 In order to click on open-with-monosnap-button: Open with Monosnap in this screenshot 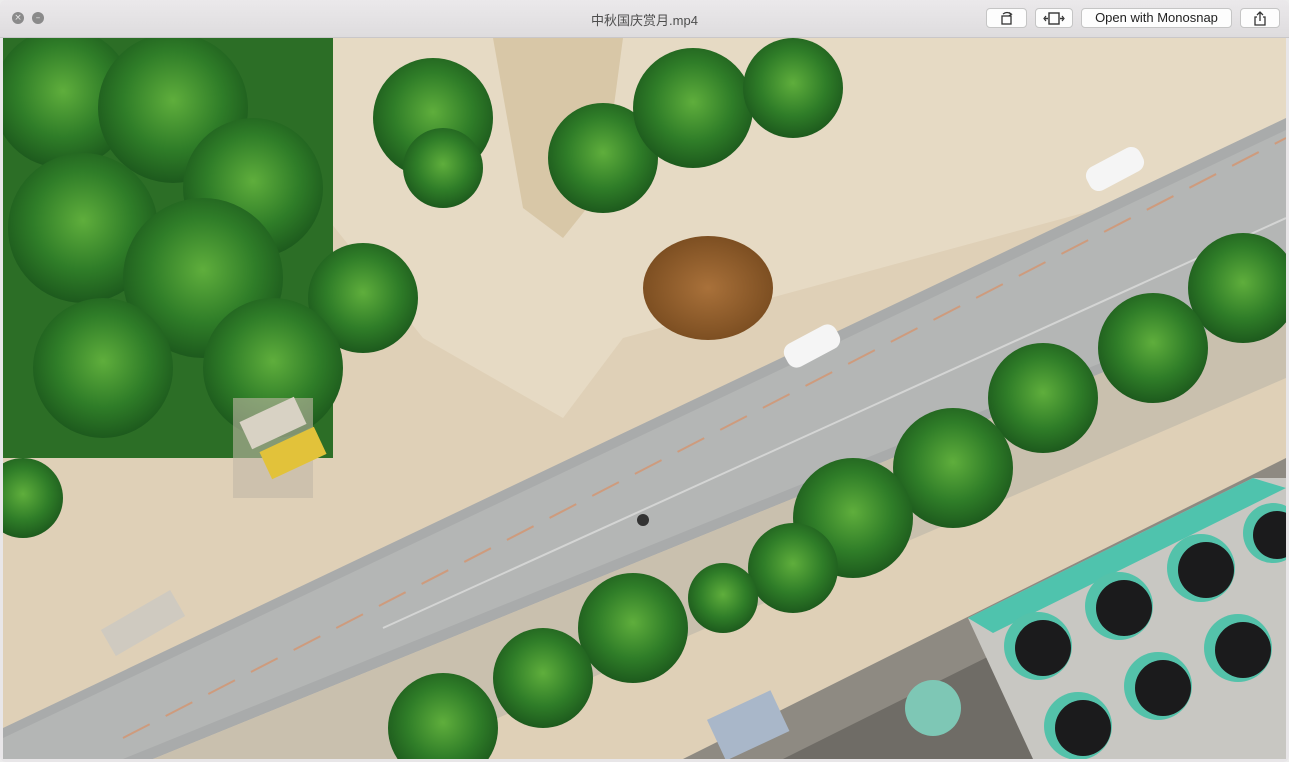, I will do `click(1156, 18)`.